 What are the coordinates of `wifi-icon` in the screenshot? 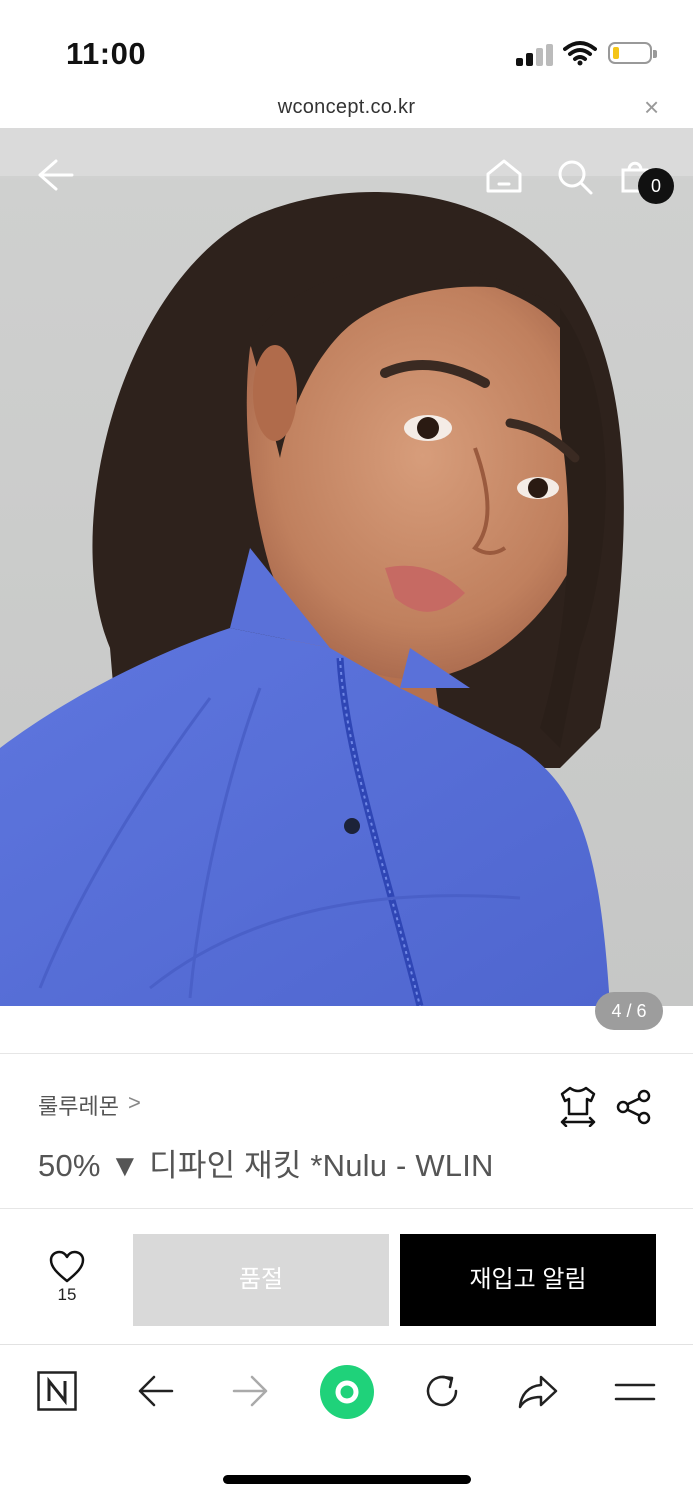 It's located at (580, 53).